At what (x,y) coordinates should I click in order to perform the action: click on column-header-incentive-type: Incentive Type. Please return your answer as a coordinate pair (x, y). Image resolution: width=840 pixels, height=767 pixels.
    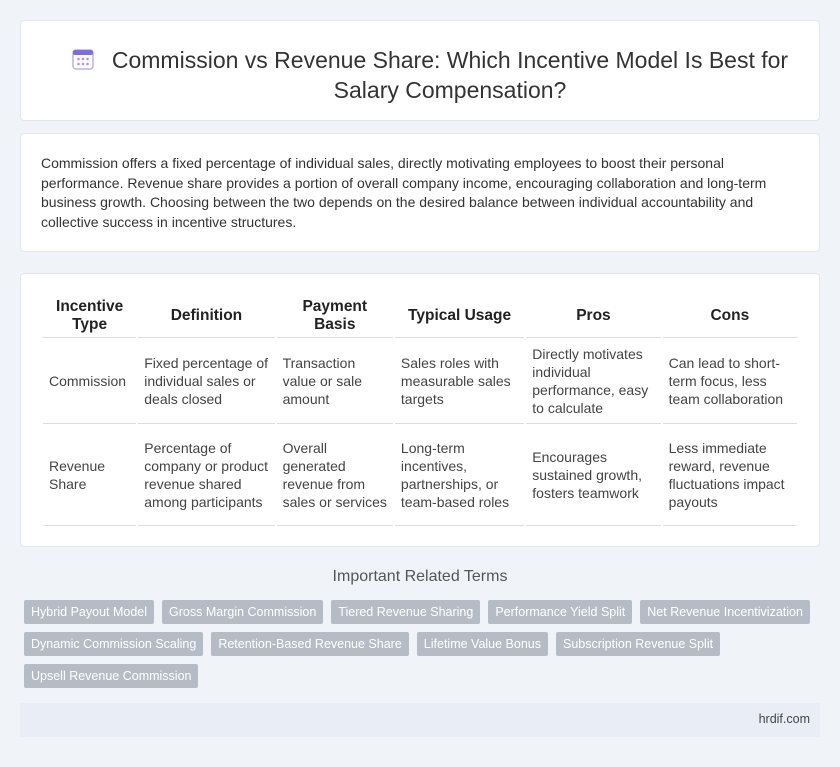
    Looking at the image, I should click on (90, 316).